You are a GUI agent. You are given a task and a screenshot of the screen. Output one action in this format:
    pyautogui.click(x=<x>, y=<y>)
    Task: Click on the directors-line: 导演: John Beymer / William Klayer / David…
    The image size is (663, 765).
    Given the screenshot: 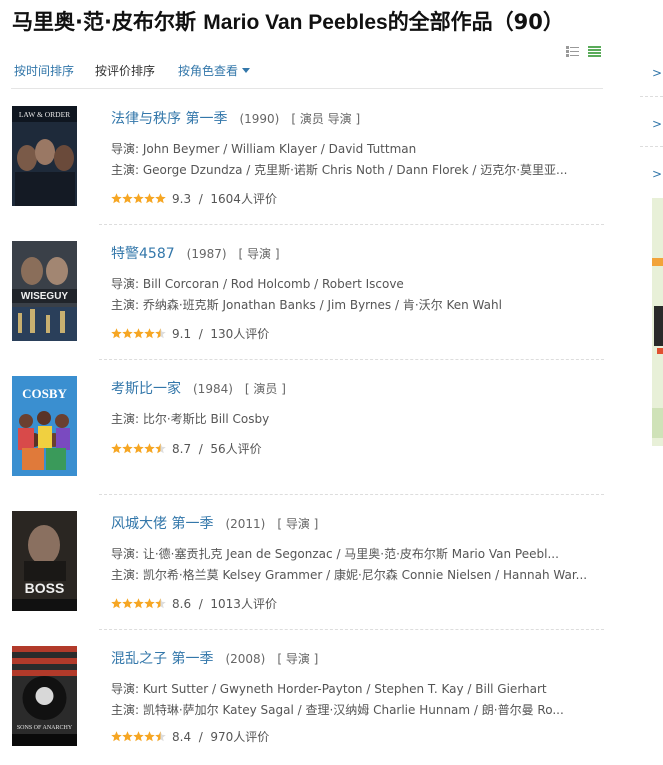 What is the action you would take?
    pyautogui.click(x=264, y=149)
    